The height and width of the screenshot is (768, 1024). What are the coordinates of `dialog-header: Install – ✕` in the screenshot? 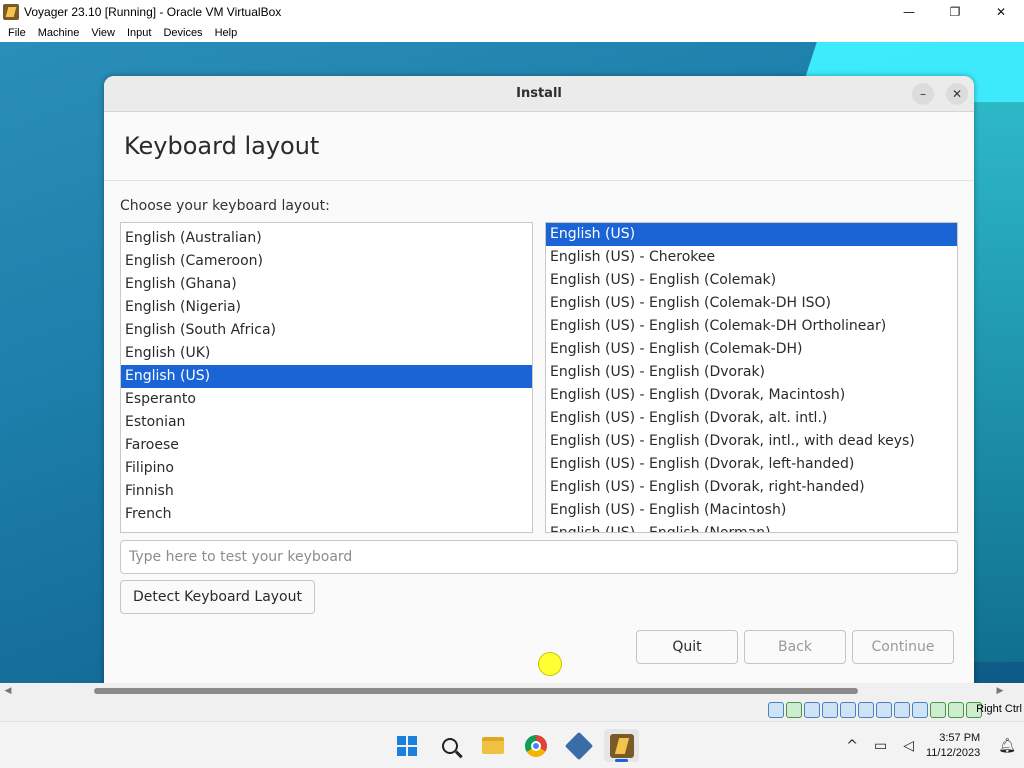 It's located at (539, 94).